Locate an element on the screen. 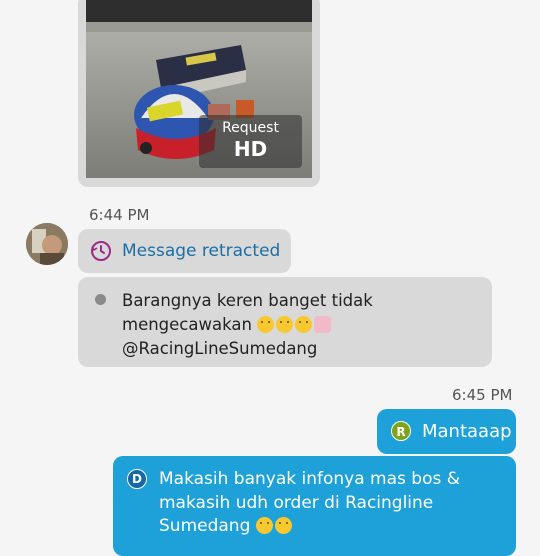 The height and width of the screenshot is (556, 540). retracted-text: Message retracted is located at coordinates (201, 251).